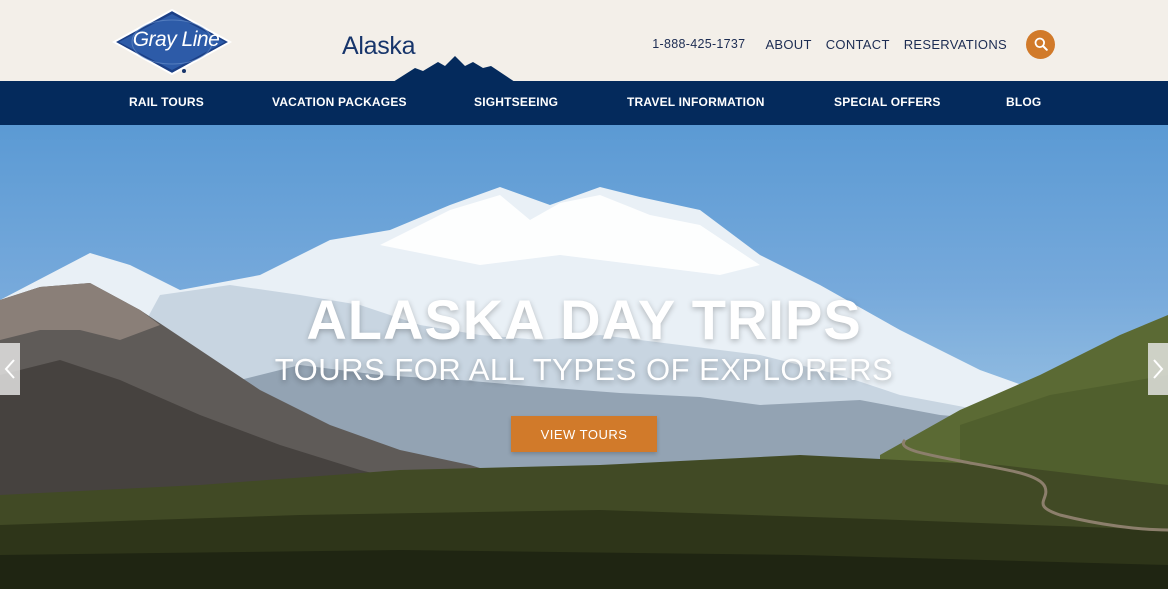 This screenshot has height=589, width=1168. What do you see at coordinates (955, 44) in the screenshot?
I see `reservations-link: RESERVATIONS` at bounding box center [955, 44].